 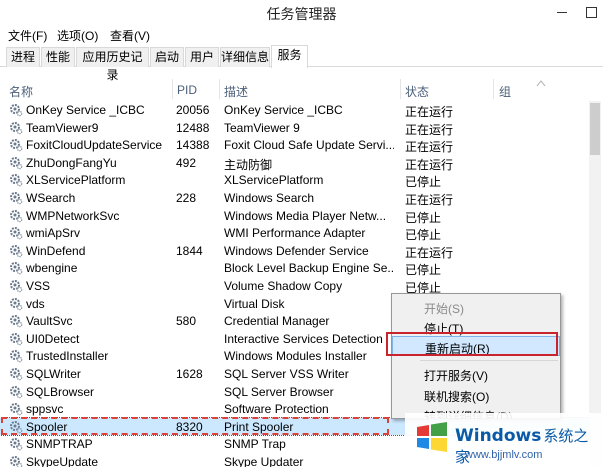 I want to click on tab-details: 详细信息, so click(x=245, y=57).